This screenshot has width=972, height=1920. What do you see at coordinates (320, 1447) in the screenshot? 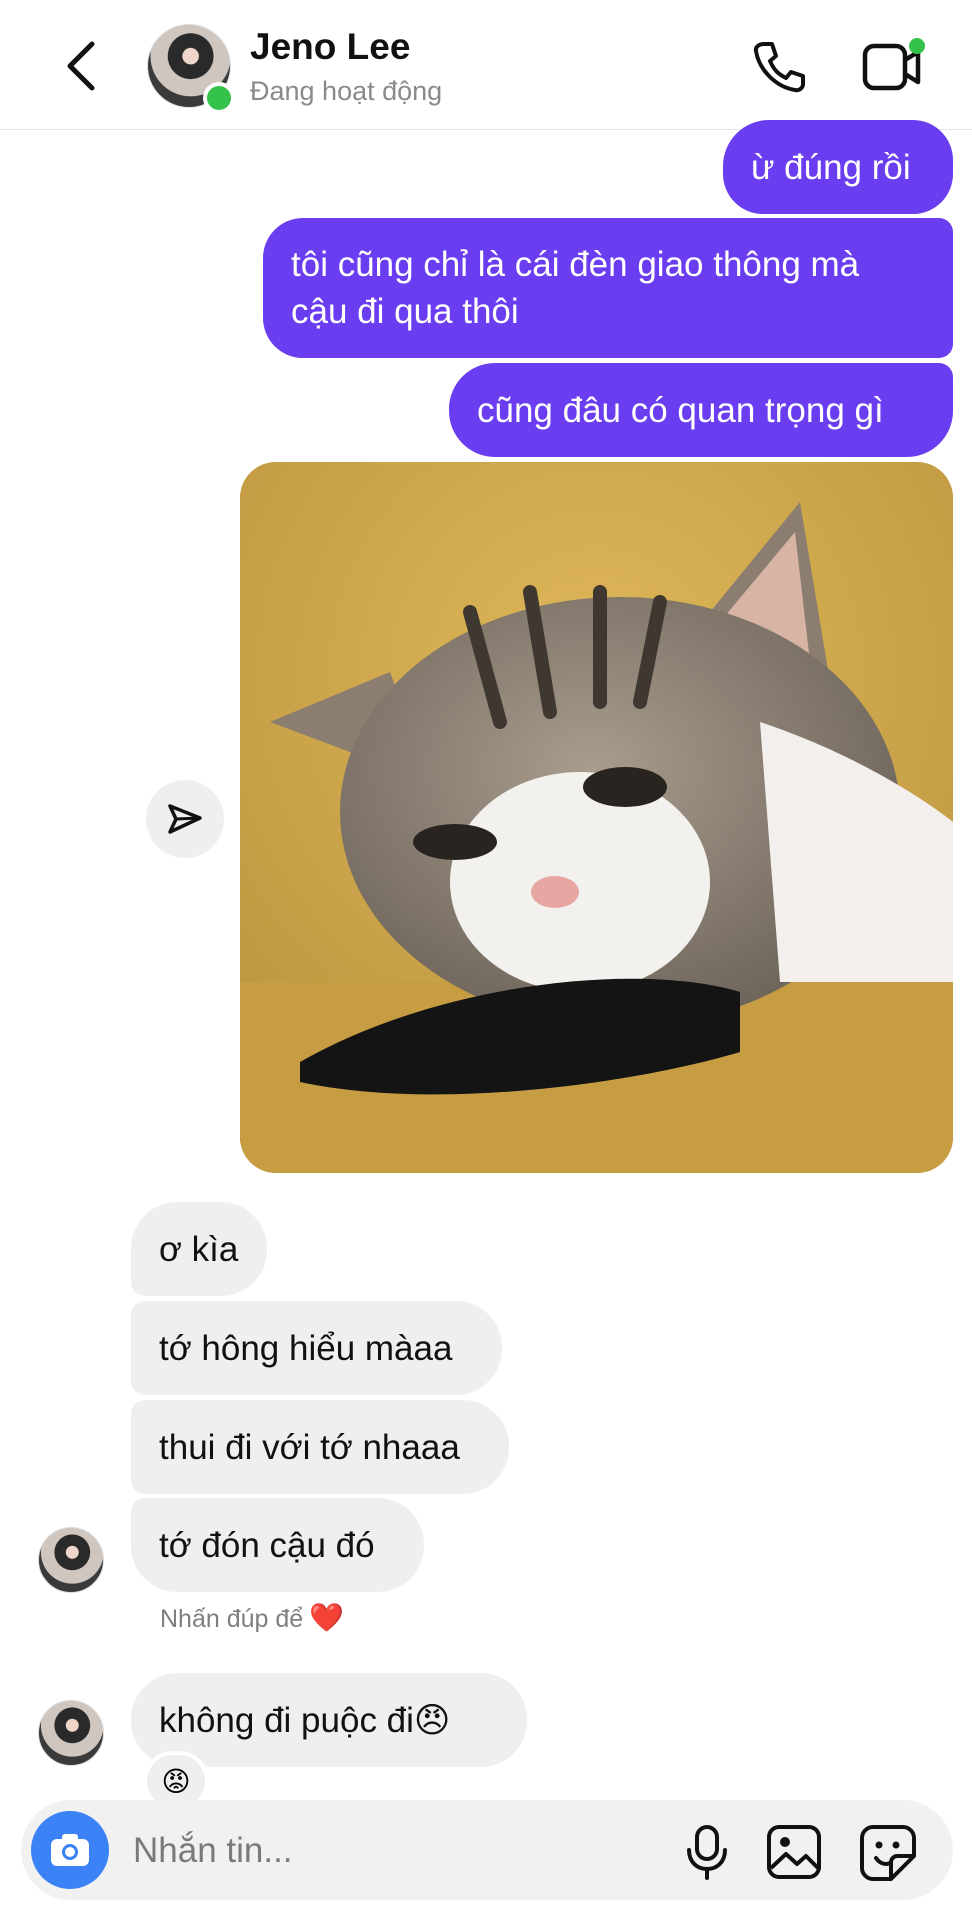
I see `incoming-message: thui đi với tớ nhaaa` at bounding box center [320, 1447].